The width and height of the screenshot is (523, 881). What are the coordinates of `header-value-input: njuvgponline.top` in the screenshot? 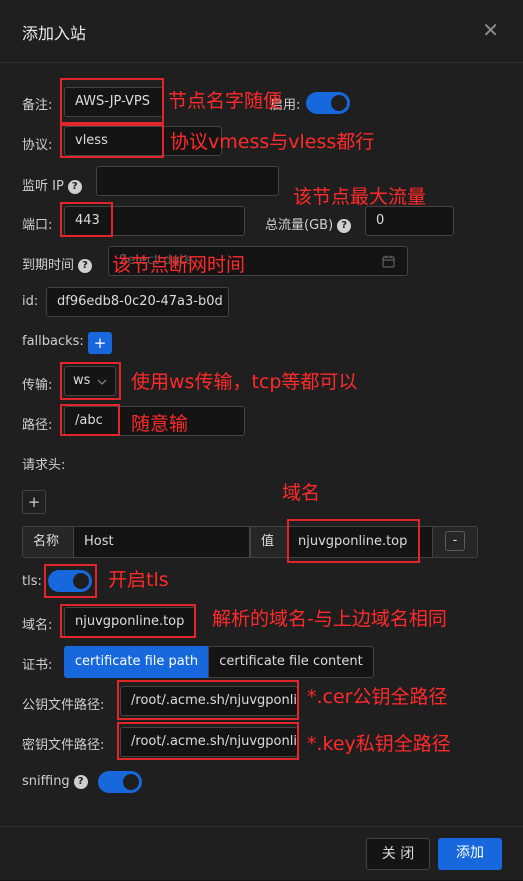 It's located at (360, 542).